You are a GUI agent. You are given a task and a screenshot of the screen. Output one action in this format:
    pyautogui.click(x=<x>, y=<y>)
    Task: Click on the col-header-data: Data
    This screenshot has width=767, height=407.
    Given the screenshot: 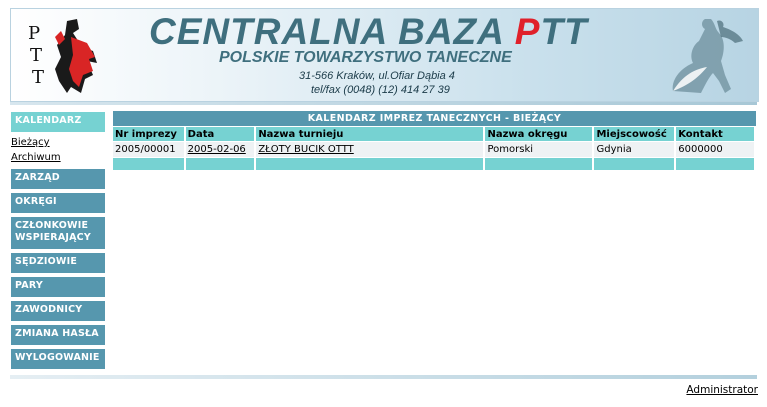 What is the action you would take?
    pyautogui.click(x=220, y=134)
    